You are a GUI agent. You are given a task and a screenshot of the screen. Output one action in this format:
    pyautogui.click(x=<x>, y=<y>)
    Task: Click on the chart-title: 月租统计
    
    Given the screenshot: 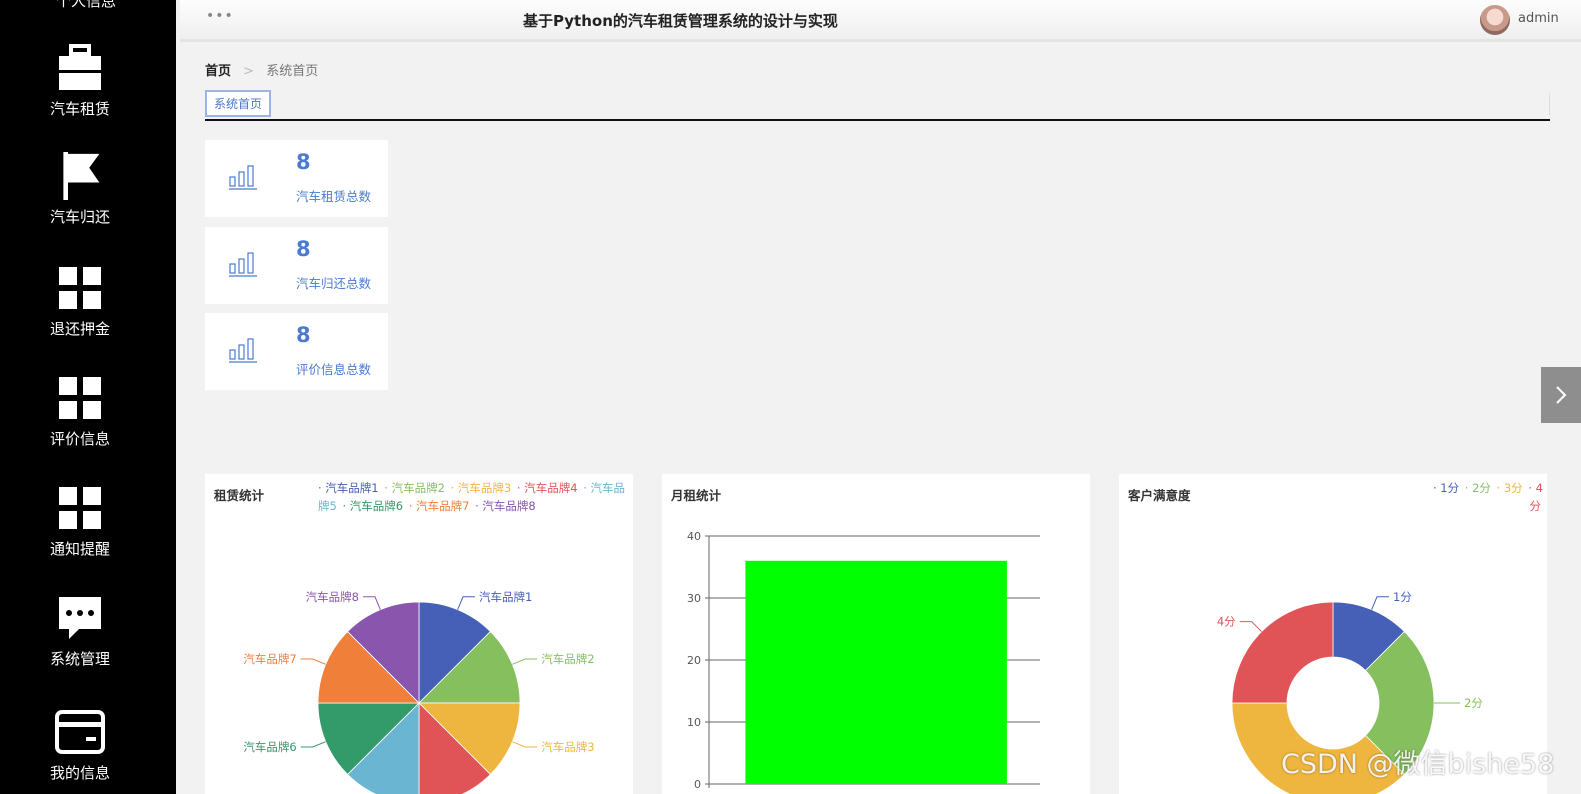 What is the action you would take?
    pyautogui.click(x=696, y=495)
    